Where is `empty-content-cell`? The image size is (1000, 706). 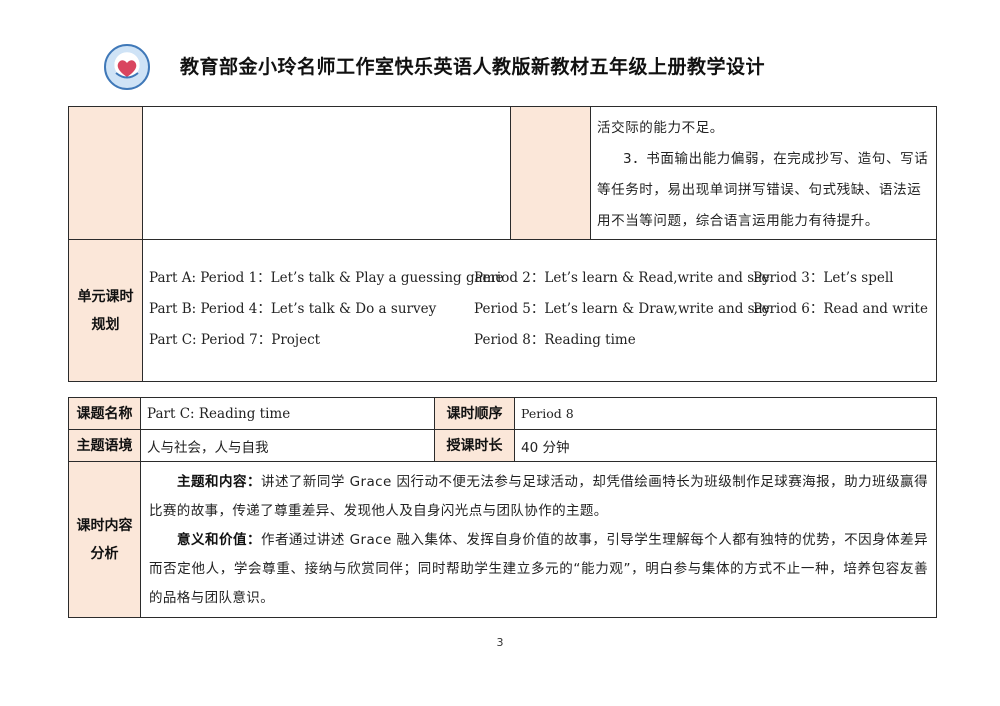
empty-content-cell is located at coordinates (326, 173).